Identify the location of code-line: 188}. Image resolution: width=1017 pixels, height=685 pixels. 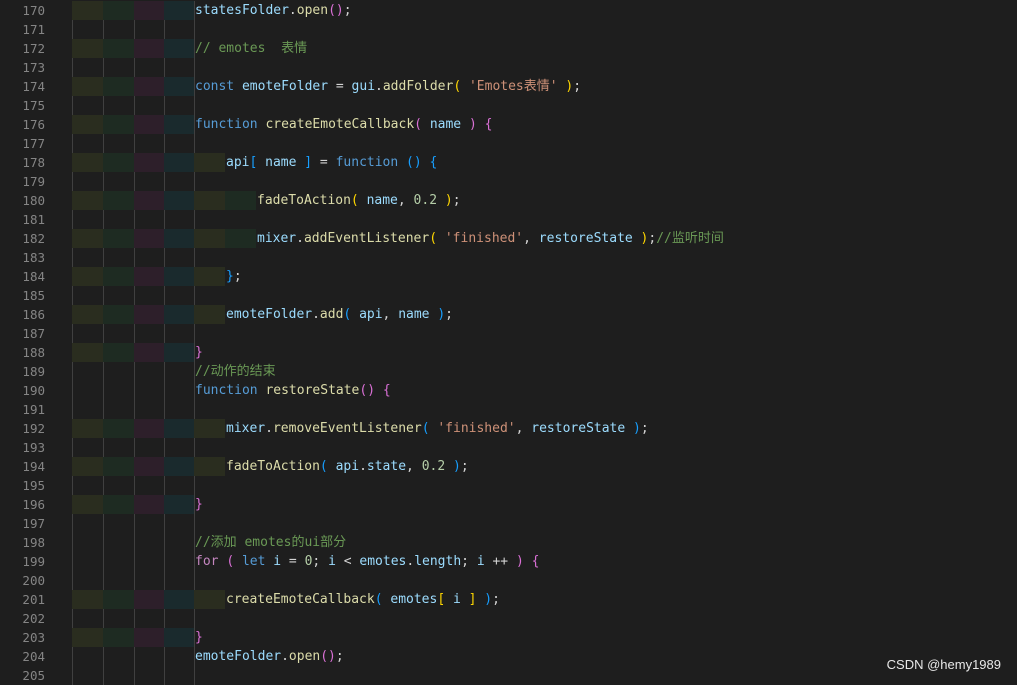
(508, 352).